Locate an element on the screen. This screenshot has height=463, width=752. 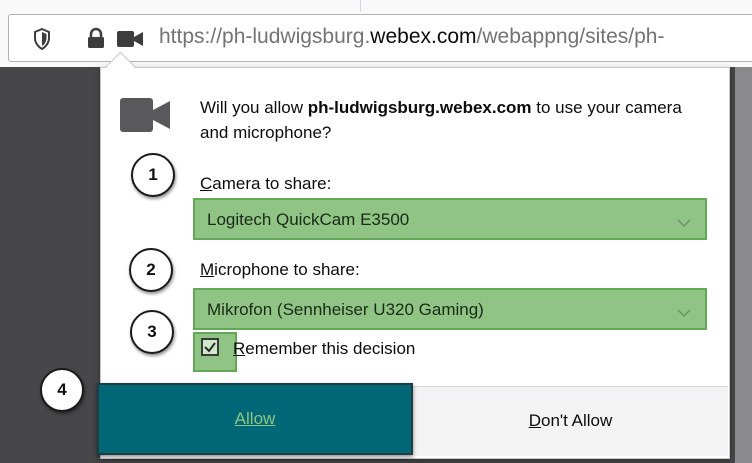
remember-label-key: R is located at coordinates (239, 348).